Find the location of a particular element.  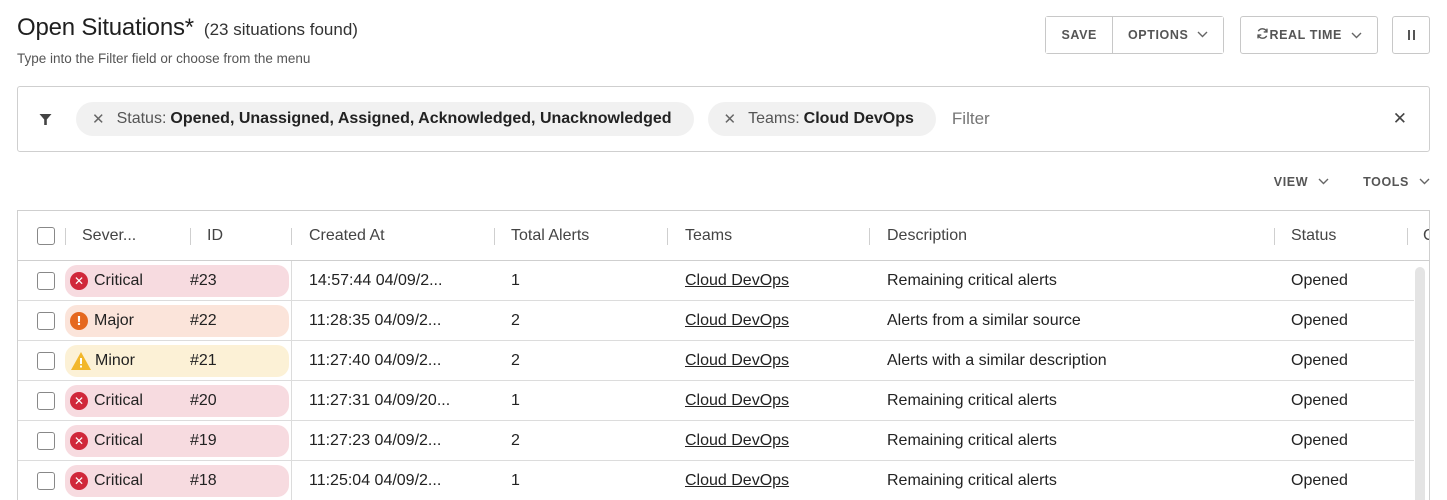

situation-count: (23 situations found) is located at coordinates (280, 29).